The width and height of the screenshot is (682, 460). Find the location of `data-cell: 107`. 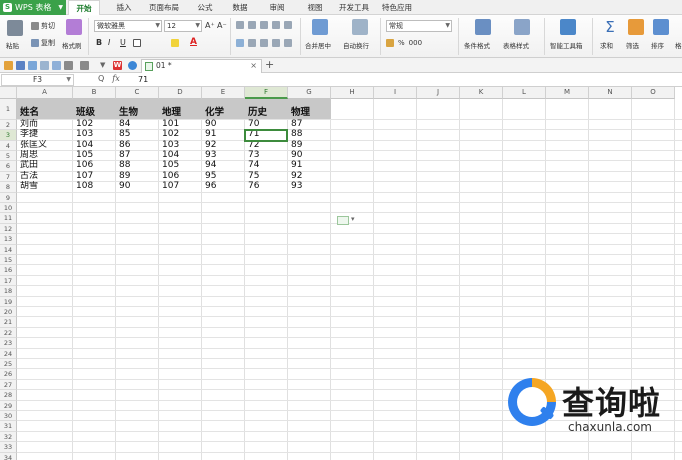

data-cell: 107 is located at coordinates (180, 186).